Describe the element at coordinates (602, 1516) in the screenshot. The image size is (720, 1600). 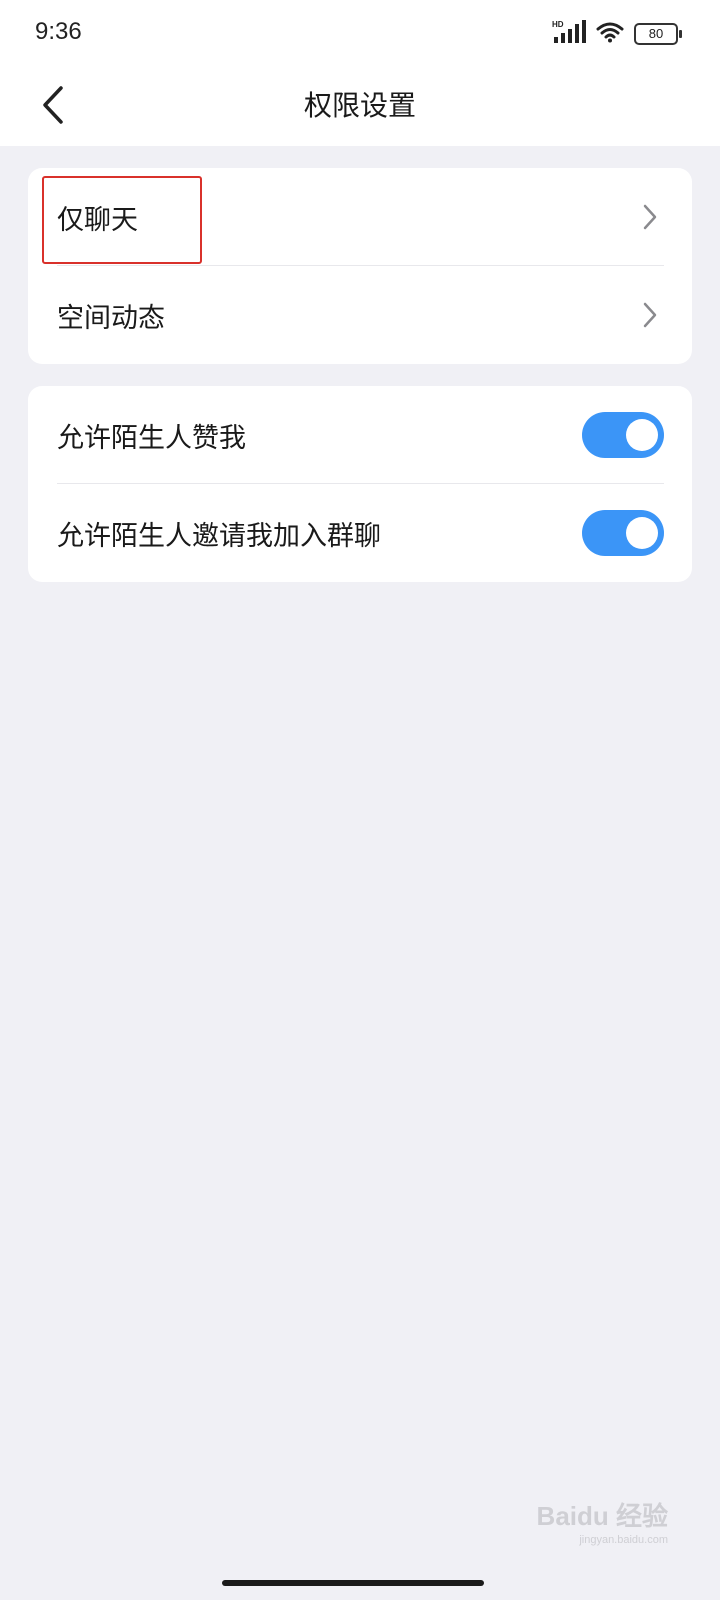
I see `watermark: Baidu 经验` at that location.